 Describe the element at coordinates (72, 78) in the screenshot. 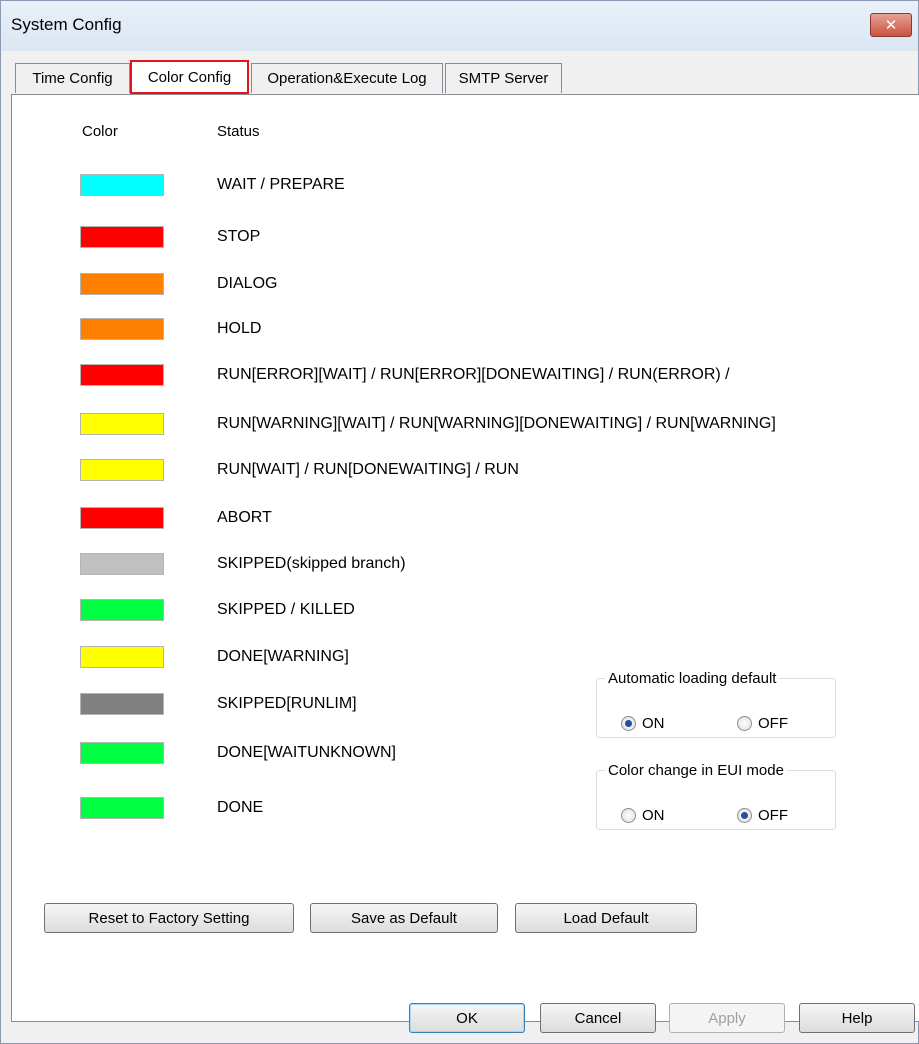

I see `tab-time-config: Time Config` at that location.